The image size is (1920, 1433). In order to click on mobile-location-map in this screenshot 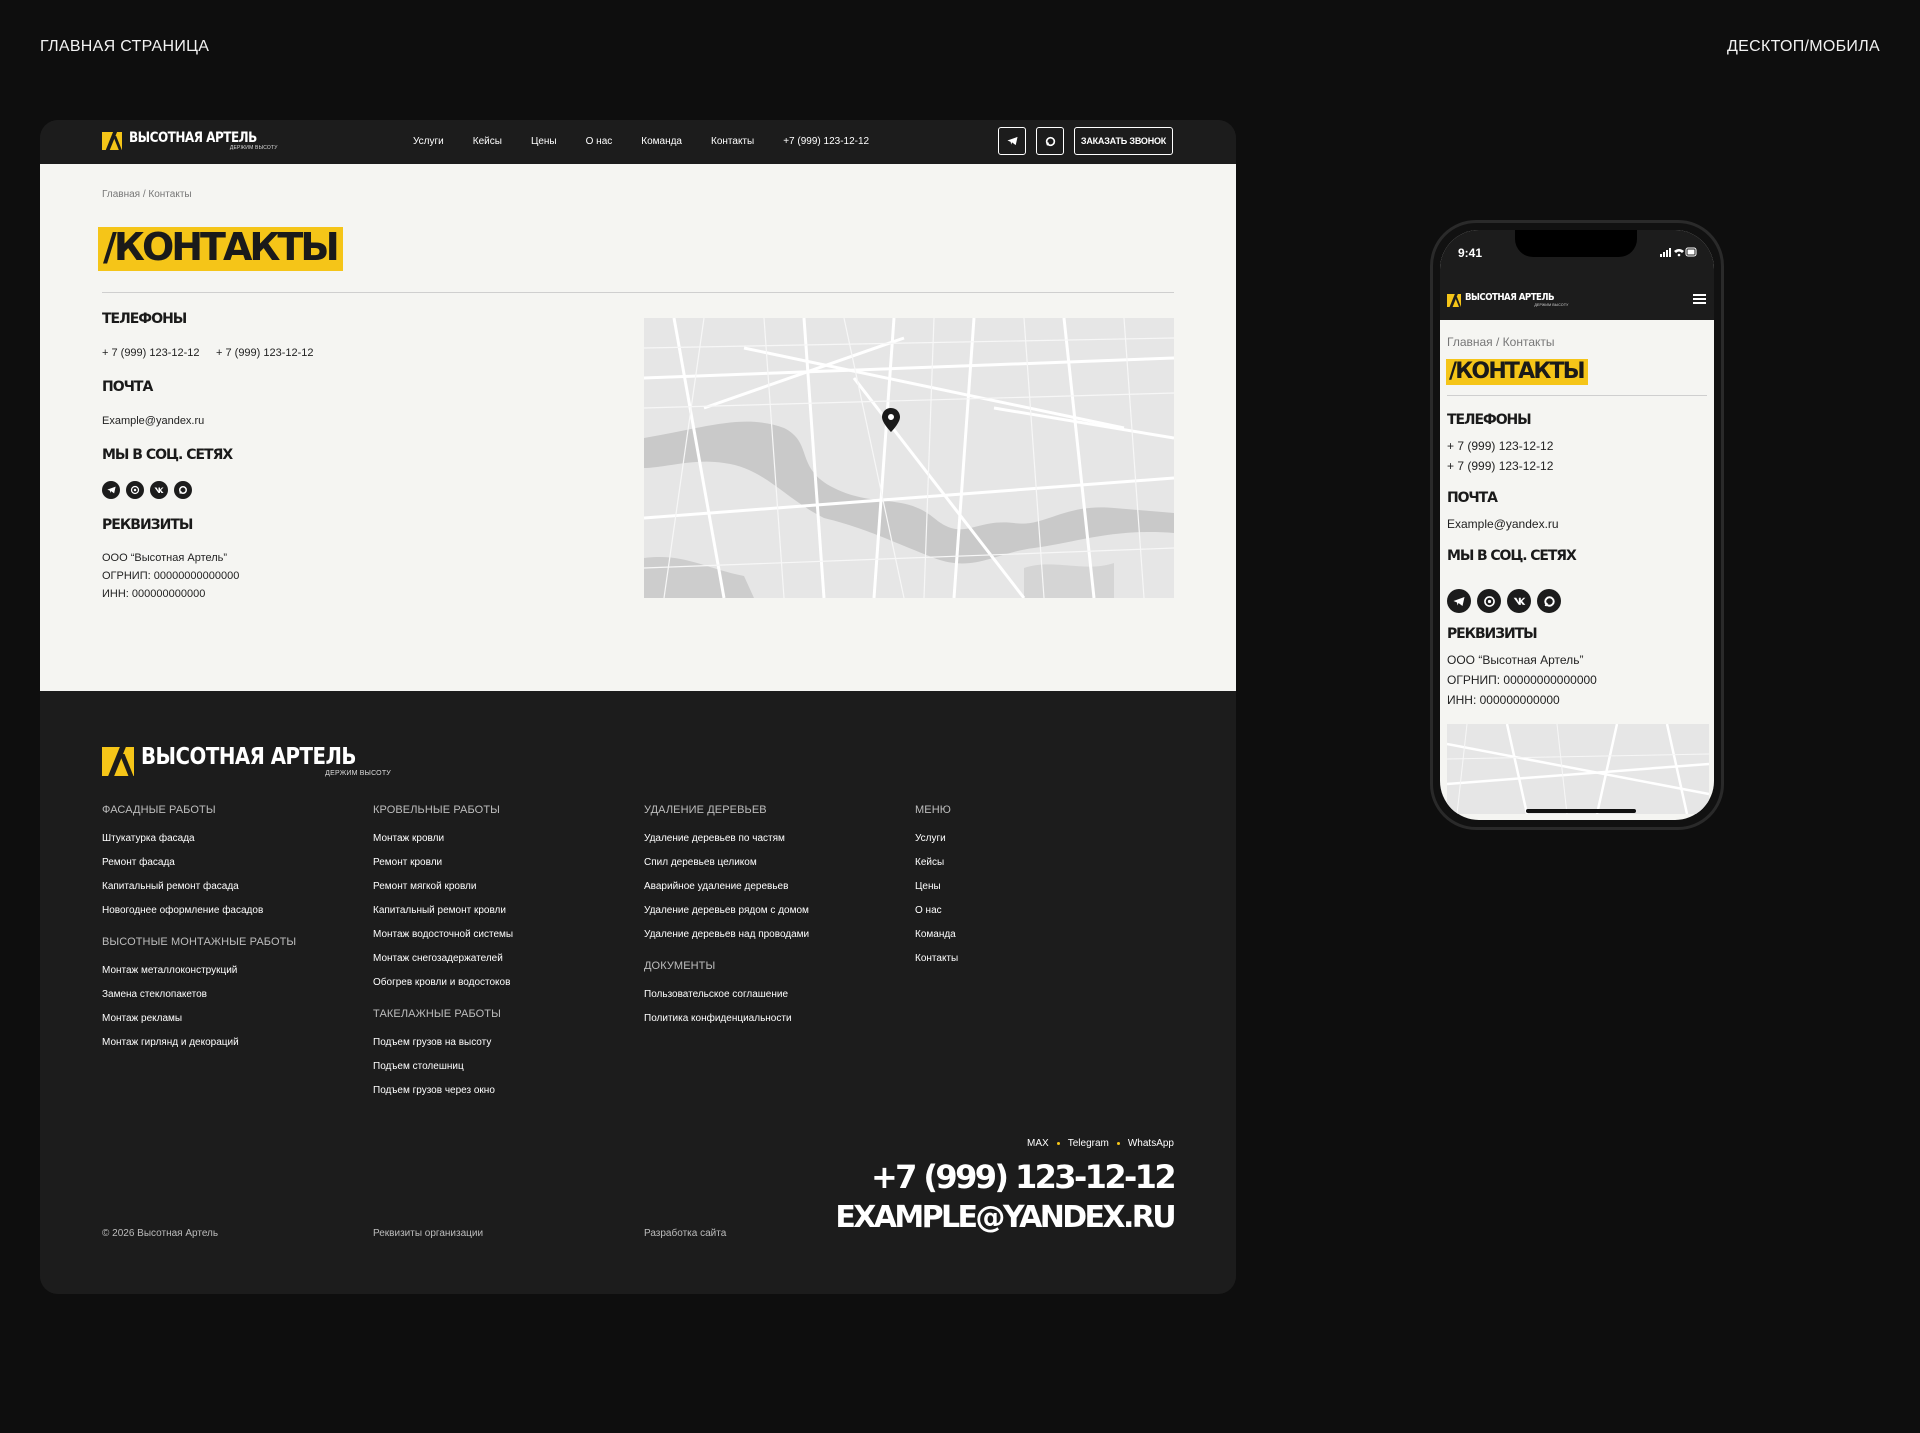, I will do `click(1578, 769)`.